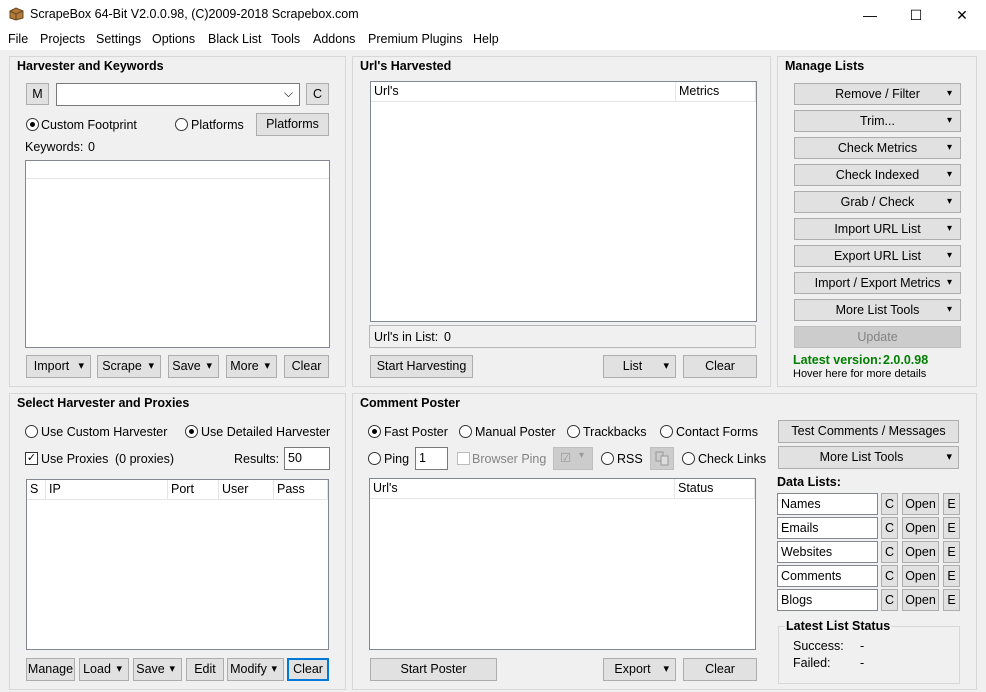 This screenshot has width=986, height=692. Describe the element at coordinates (877, 337) in the screenshot. I see `update-button: Update` at that location.